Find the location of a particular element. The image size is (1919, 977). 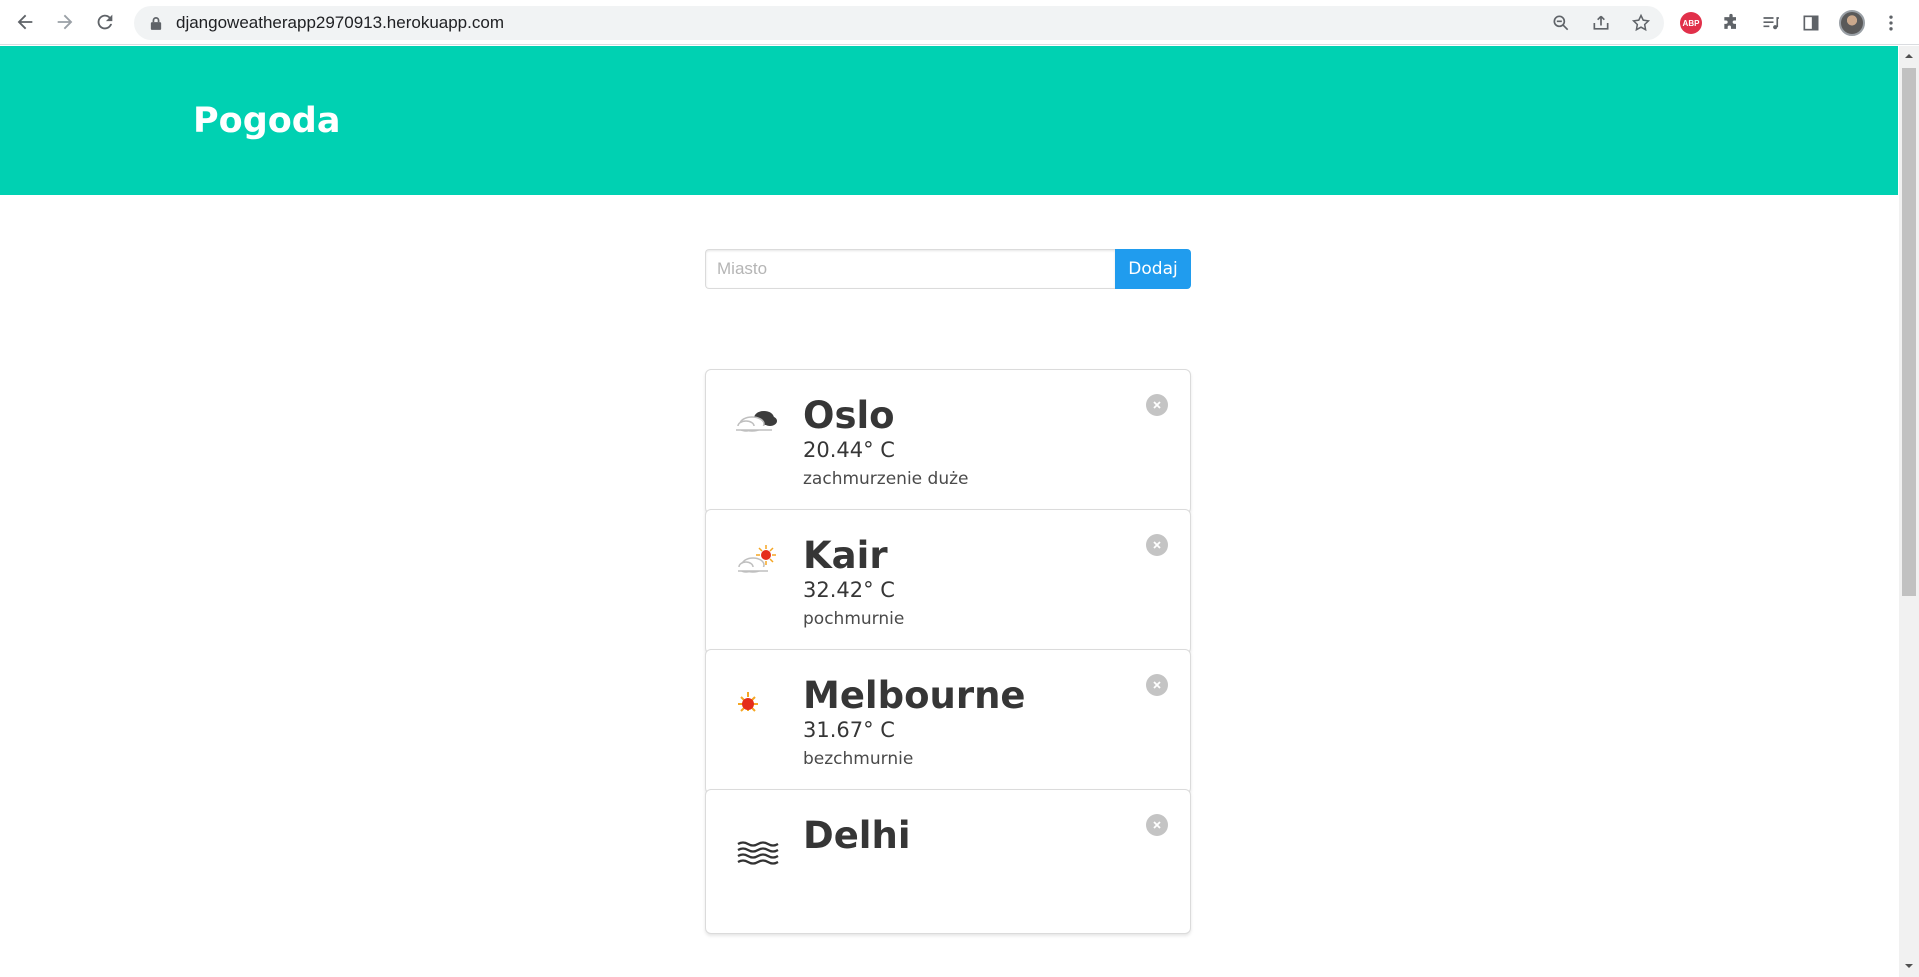

puzzle-icon is located at coordinates (1730, 21).